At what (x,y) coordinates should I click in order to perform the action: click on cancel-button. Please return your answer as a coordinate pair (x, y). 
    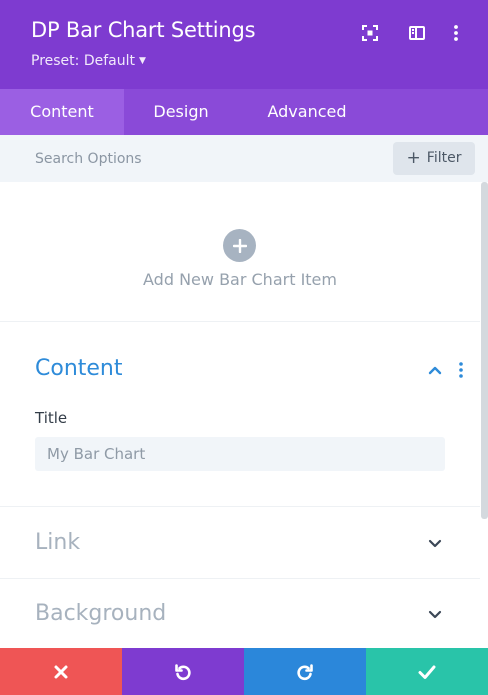
    Looking at the image, I should click on (61, 671).